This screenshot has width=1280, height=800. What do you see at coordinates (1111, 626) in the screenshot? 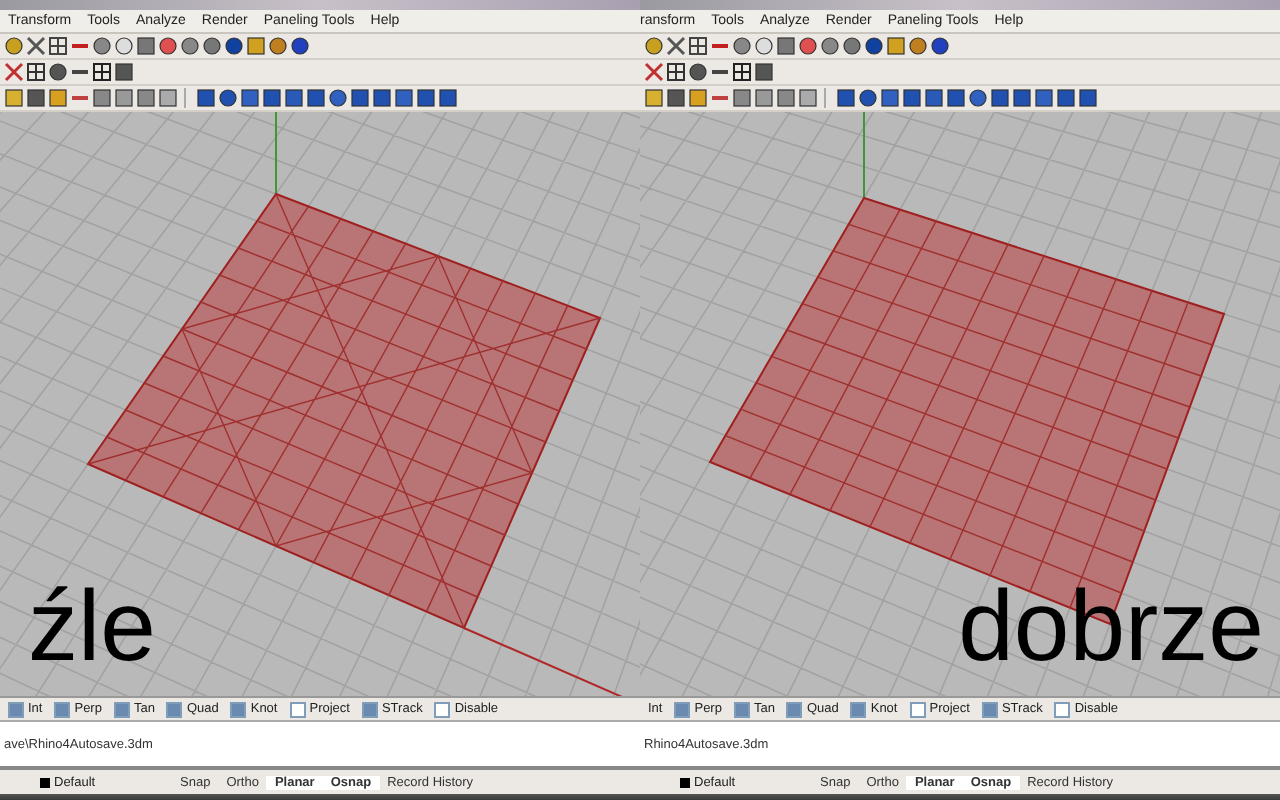
I see `caption: dobrze` at bounding box center [1111, 626].